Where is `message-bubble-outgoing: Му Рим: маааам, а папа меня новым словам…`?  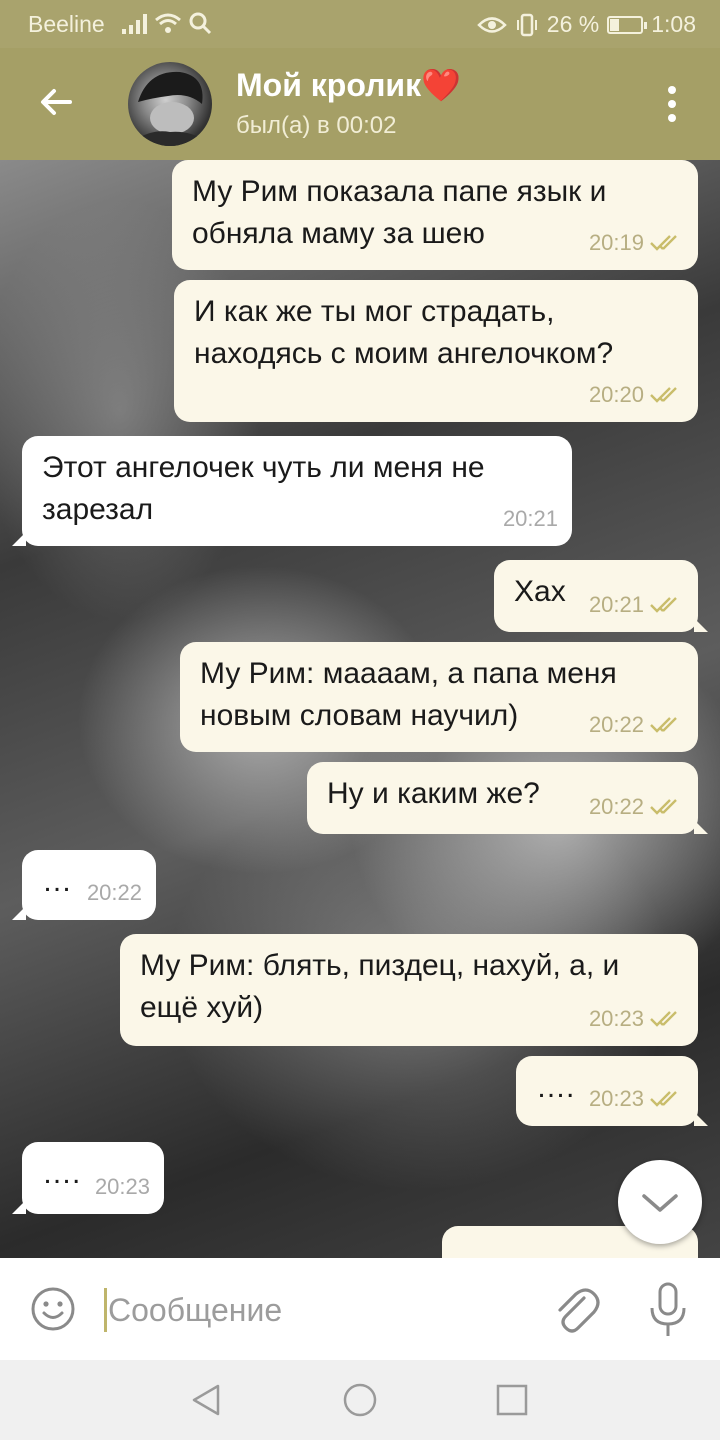
message-bubble-outgoing: Му Рим: маааам, а папа меня новым словам… is located at coordinates (439, 697).